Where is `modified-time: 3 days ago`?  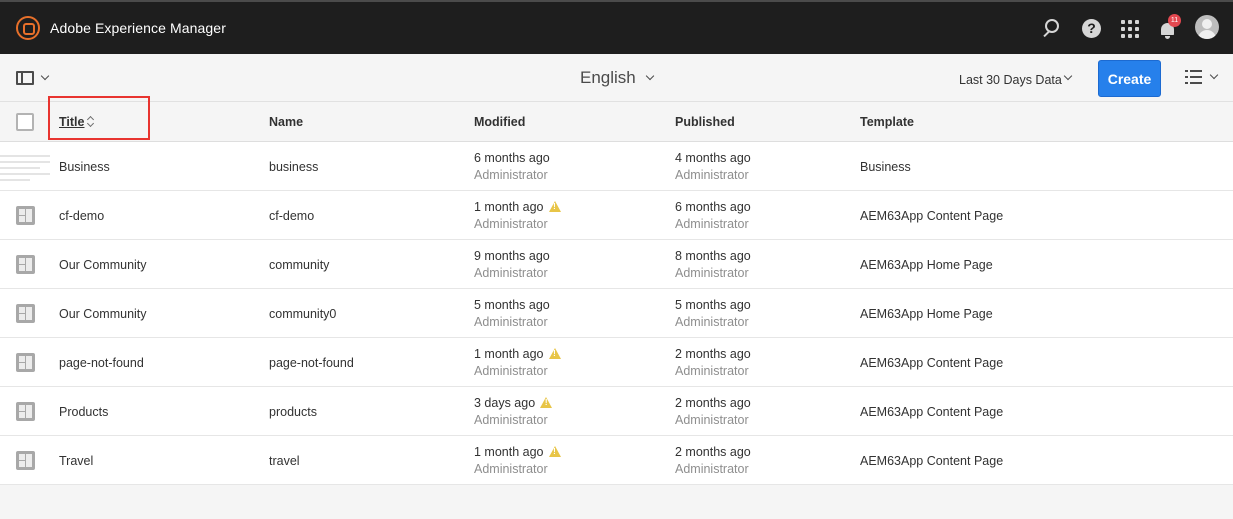
modified-time: 3 days ago is located at coordinates (505, 403).